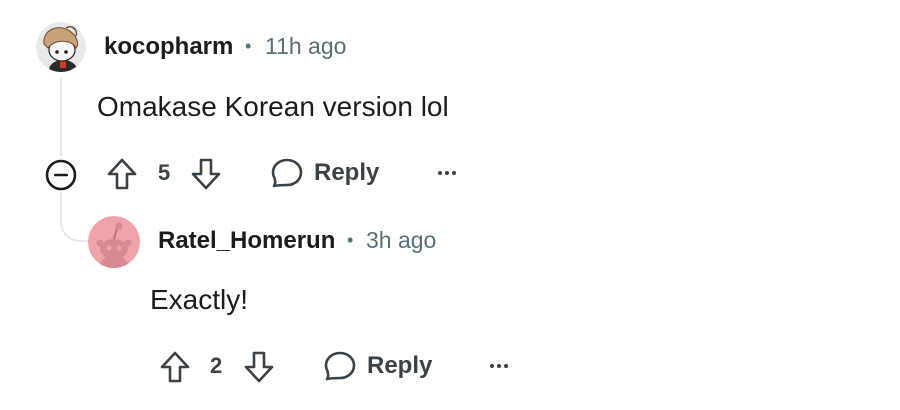 Image resolution: width=900 pixels, height=410 pixels. I want to click on comment-timestamp: 11h ago, so click(305, 46).